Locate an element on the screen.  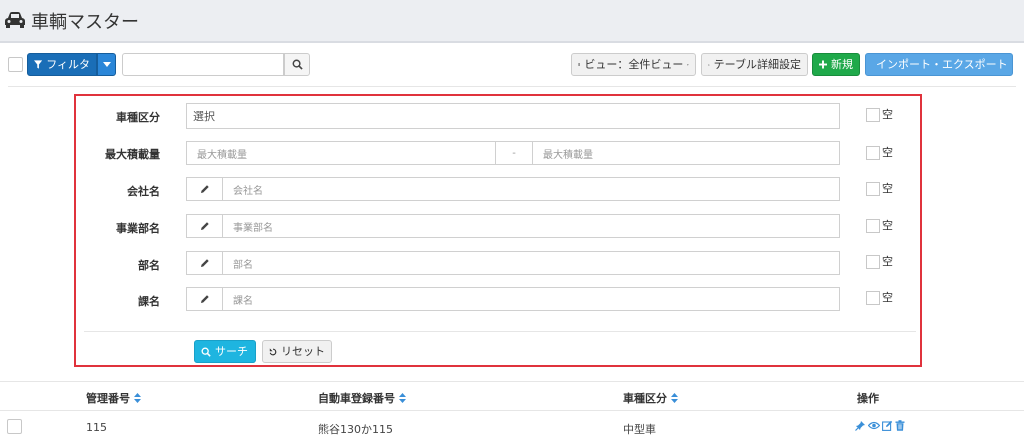
division-name-placeholder: 事業部名 is located at coordinates (253, 228).